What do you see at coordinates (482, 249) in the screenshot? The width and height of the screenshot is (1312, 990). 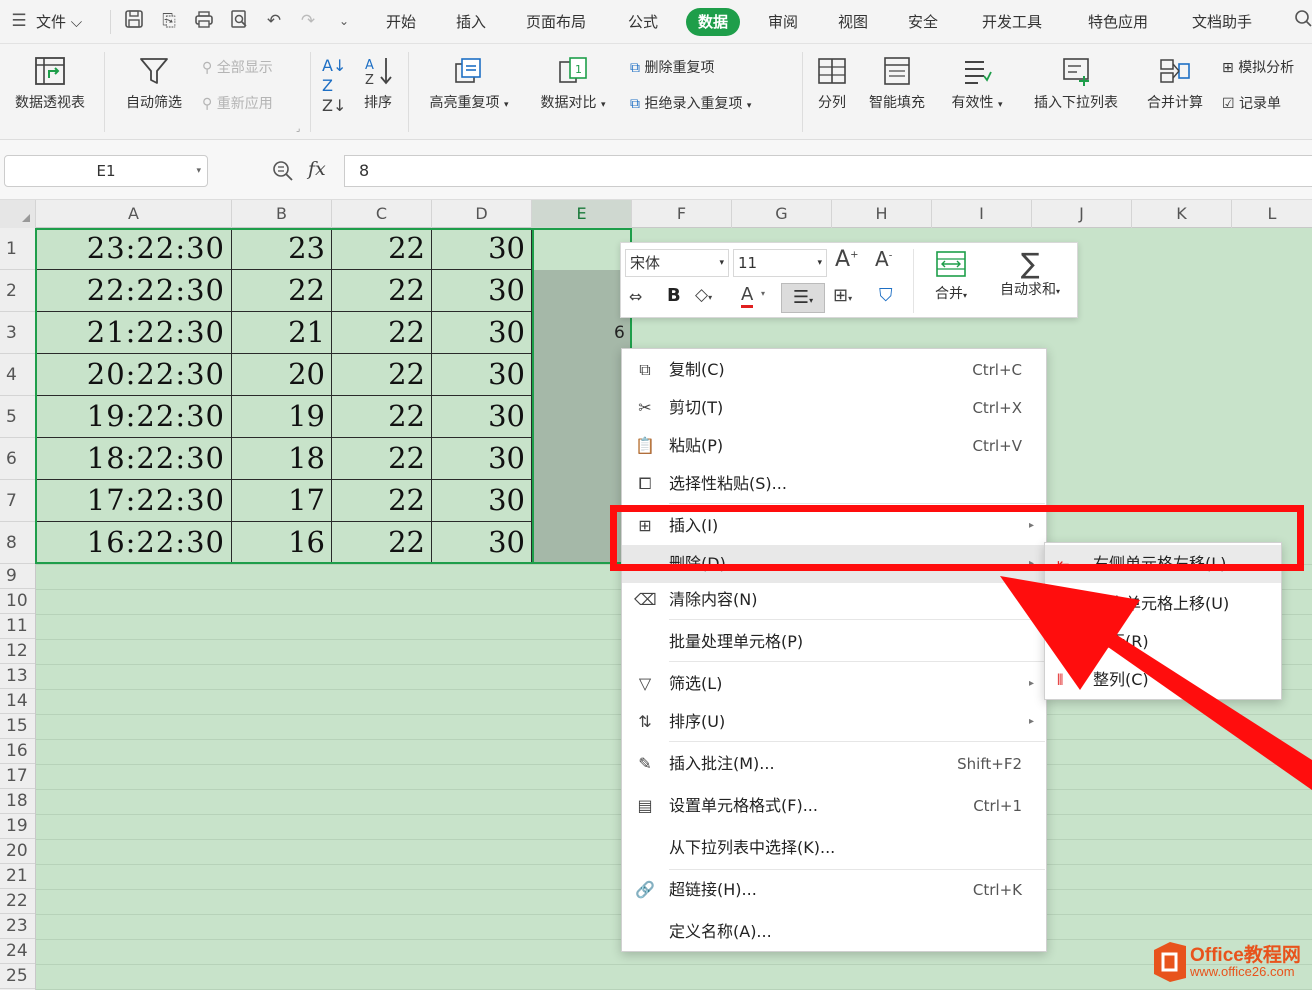 I see `cell-d1: 30` at bounding box center [482, 249].